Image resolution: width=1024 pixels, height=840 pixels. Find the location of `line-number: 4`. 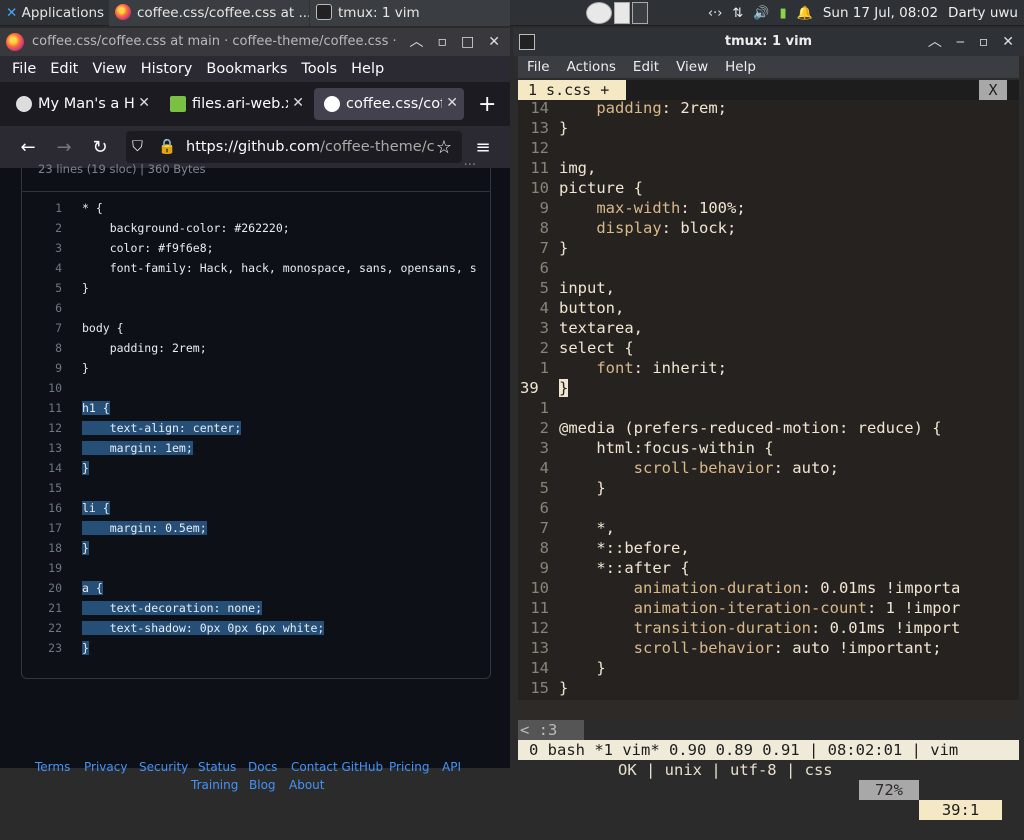

line-number: 4 is located at coordinates (42, 268).